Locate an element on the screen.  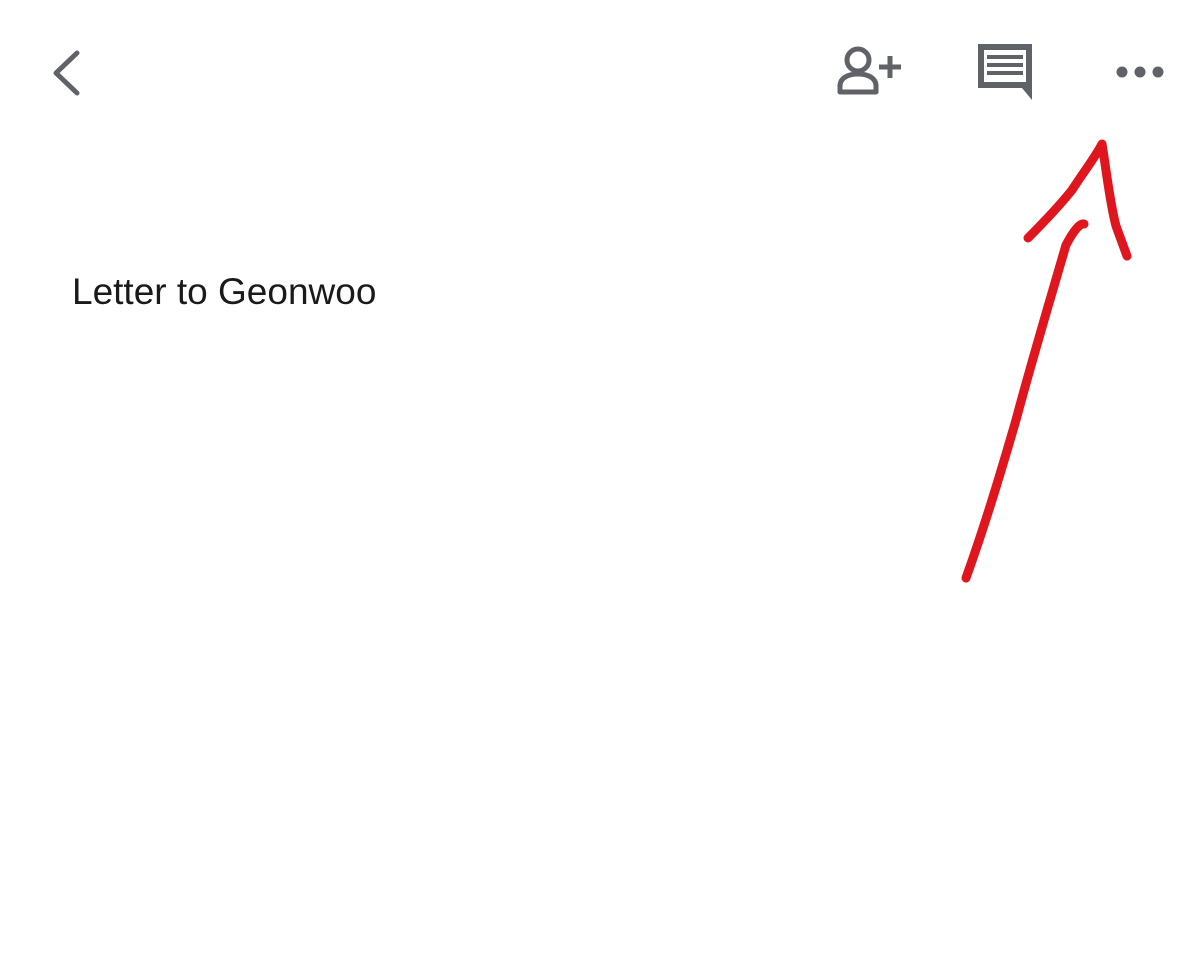
more-options-button is located at coordinates (1140, 72).